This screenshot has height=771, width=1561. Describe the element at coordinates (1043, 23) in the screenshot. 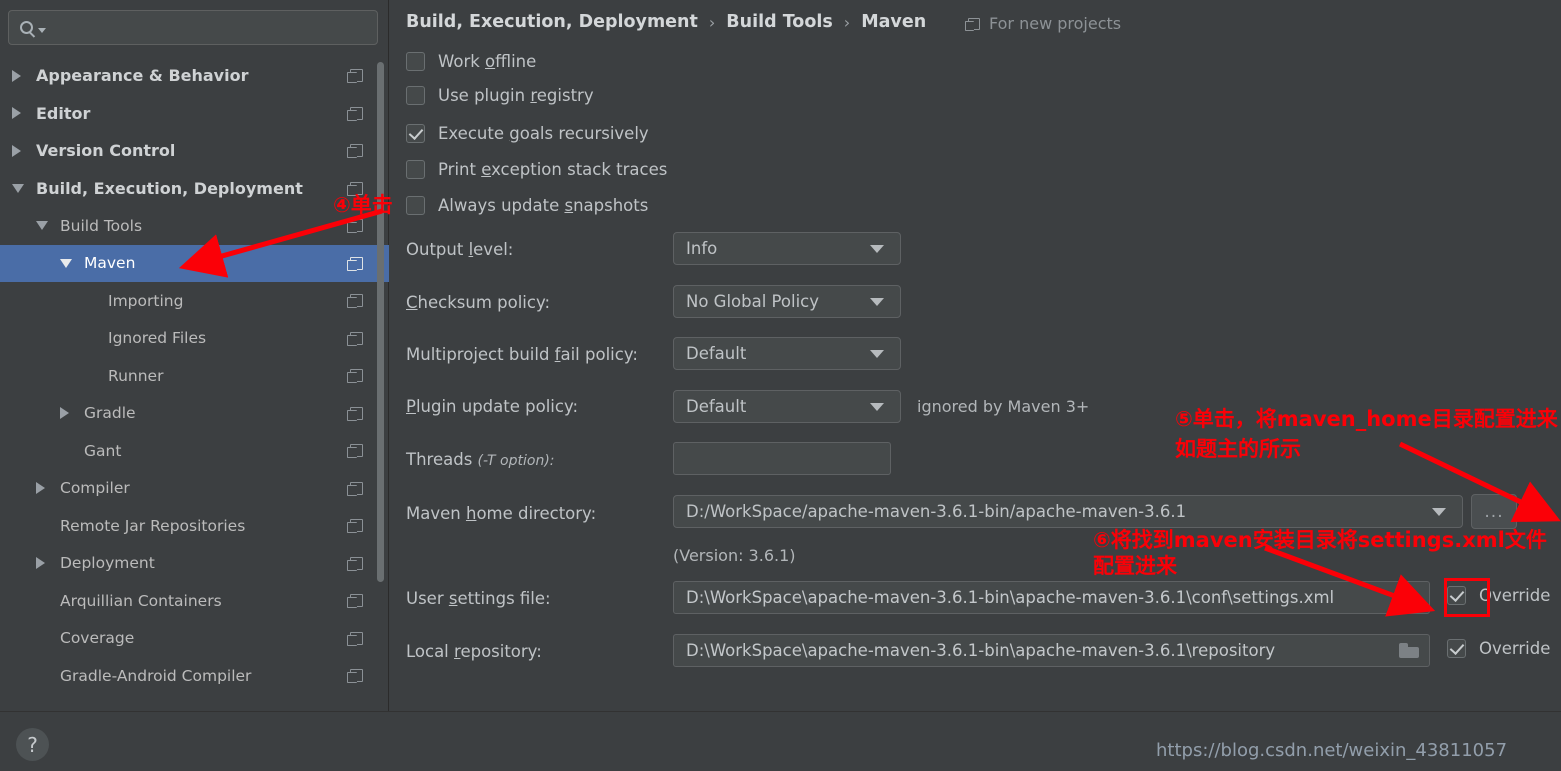

I see `for-new-projects-label: For new projects` at that location.